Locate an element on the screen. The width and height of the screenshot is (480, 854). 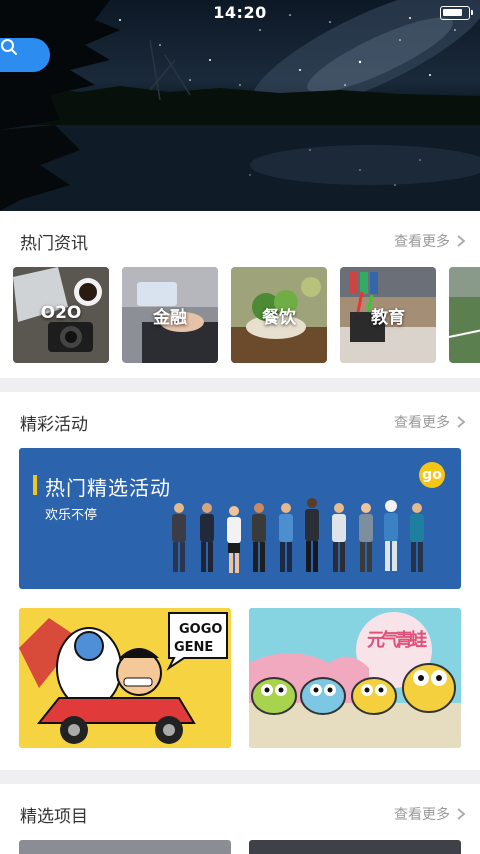
category-label: O2O is located at coordinates (61, 313).